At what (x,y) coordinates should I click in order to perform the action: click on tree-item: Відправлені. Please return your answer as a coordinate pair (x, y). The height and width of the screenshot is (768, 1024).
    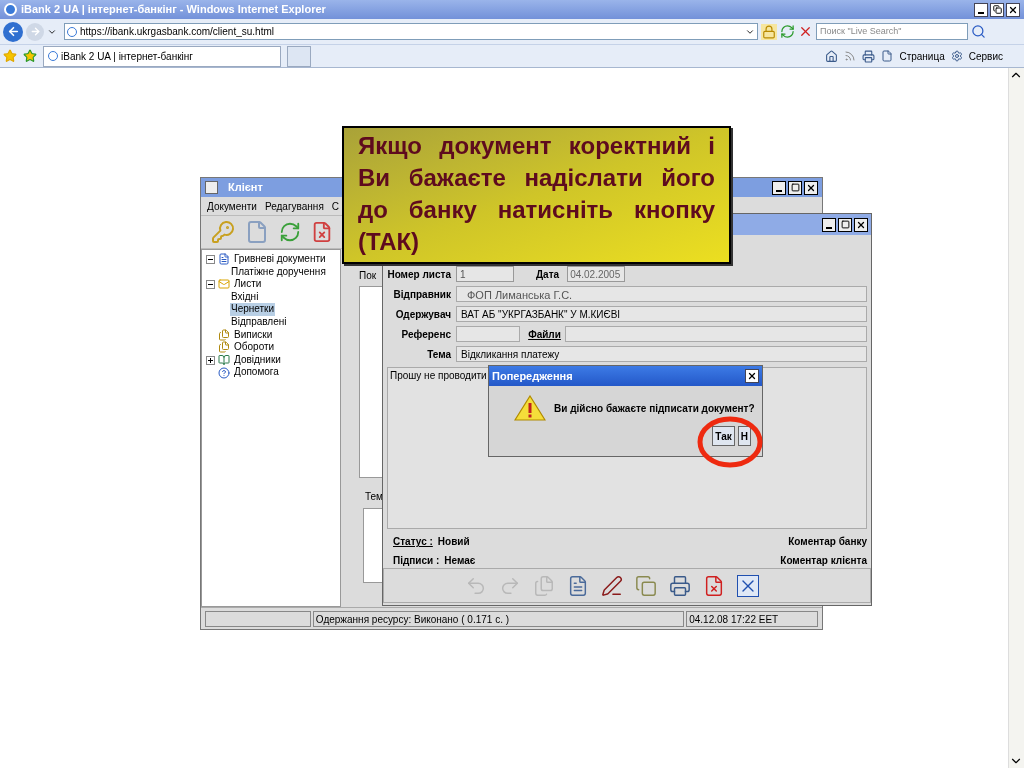
    Looking at the image, I should click on (259, 322).